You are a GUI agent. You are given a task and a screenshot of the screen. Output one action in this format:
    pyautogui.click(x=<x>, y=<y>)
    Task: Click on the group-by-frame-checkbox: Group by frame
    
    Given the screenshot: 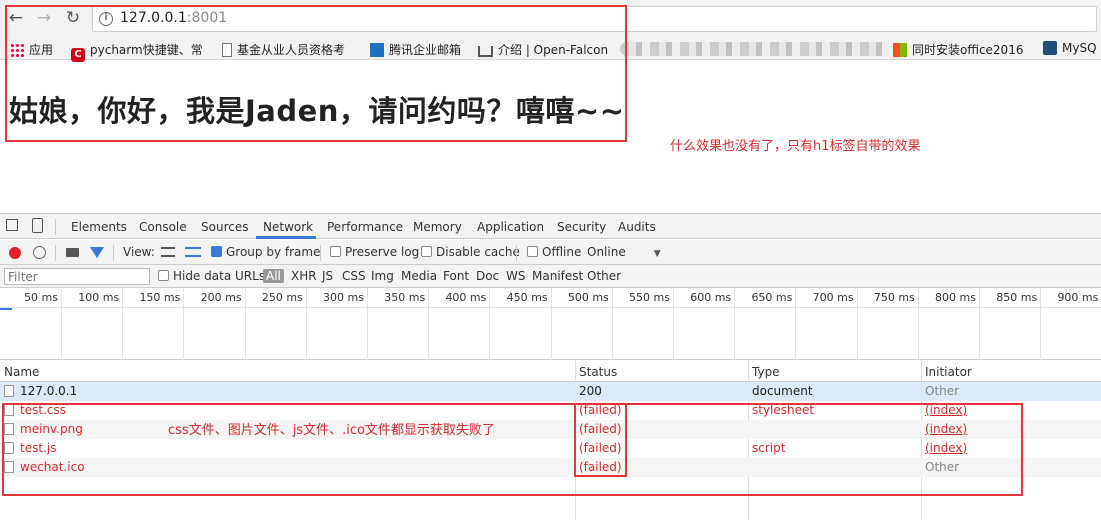 What is the action you would take?
    pyautogui.click(x=265, y=252)
    